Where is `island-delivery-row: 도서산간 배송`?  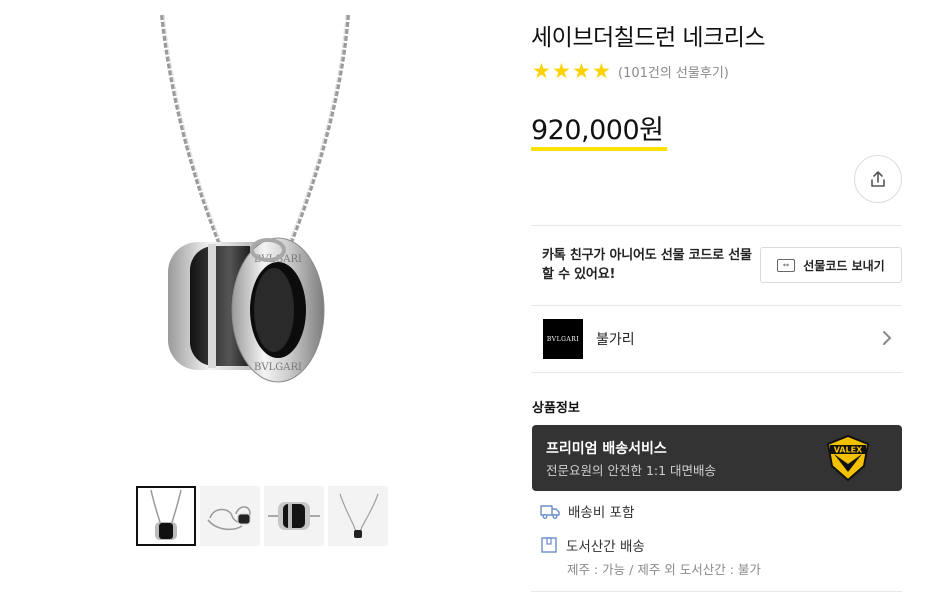
island-delivery-row: 도서산간 배송 is located at coordinates (592, 545).